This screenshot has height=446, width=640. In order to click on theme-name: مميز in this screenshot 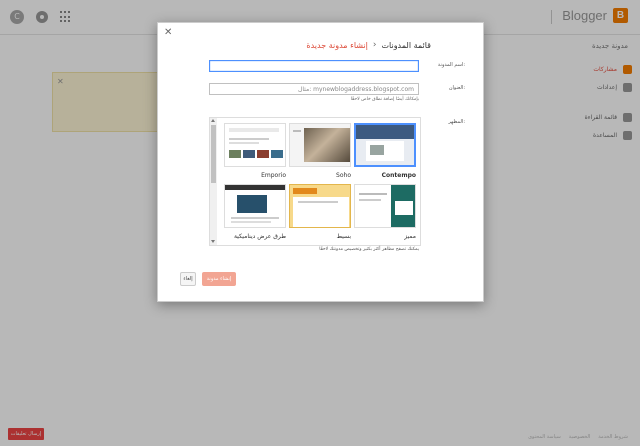, I will do `click(410, 236)`.